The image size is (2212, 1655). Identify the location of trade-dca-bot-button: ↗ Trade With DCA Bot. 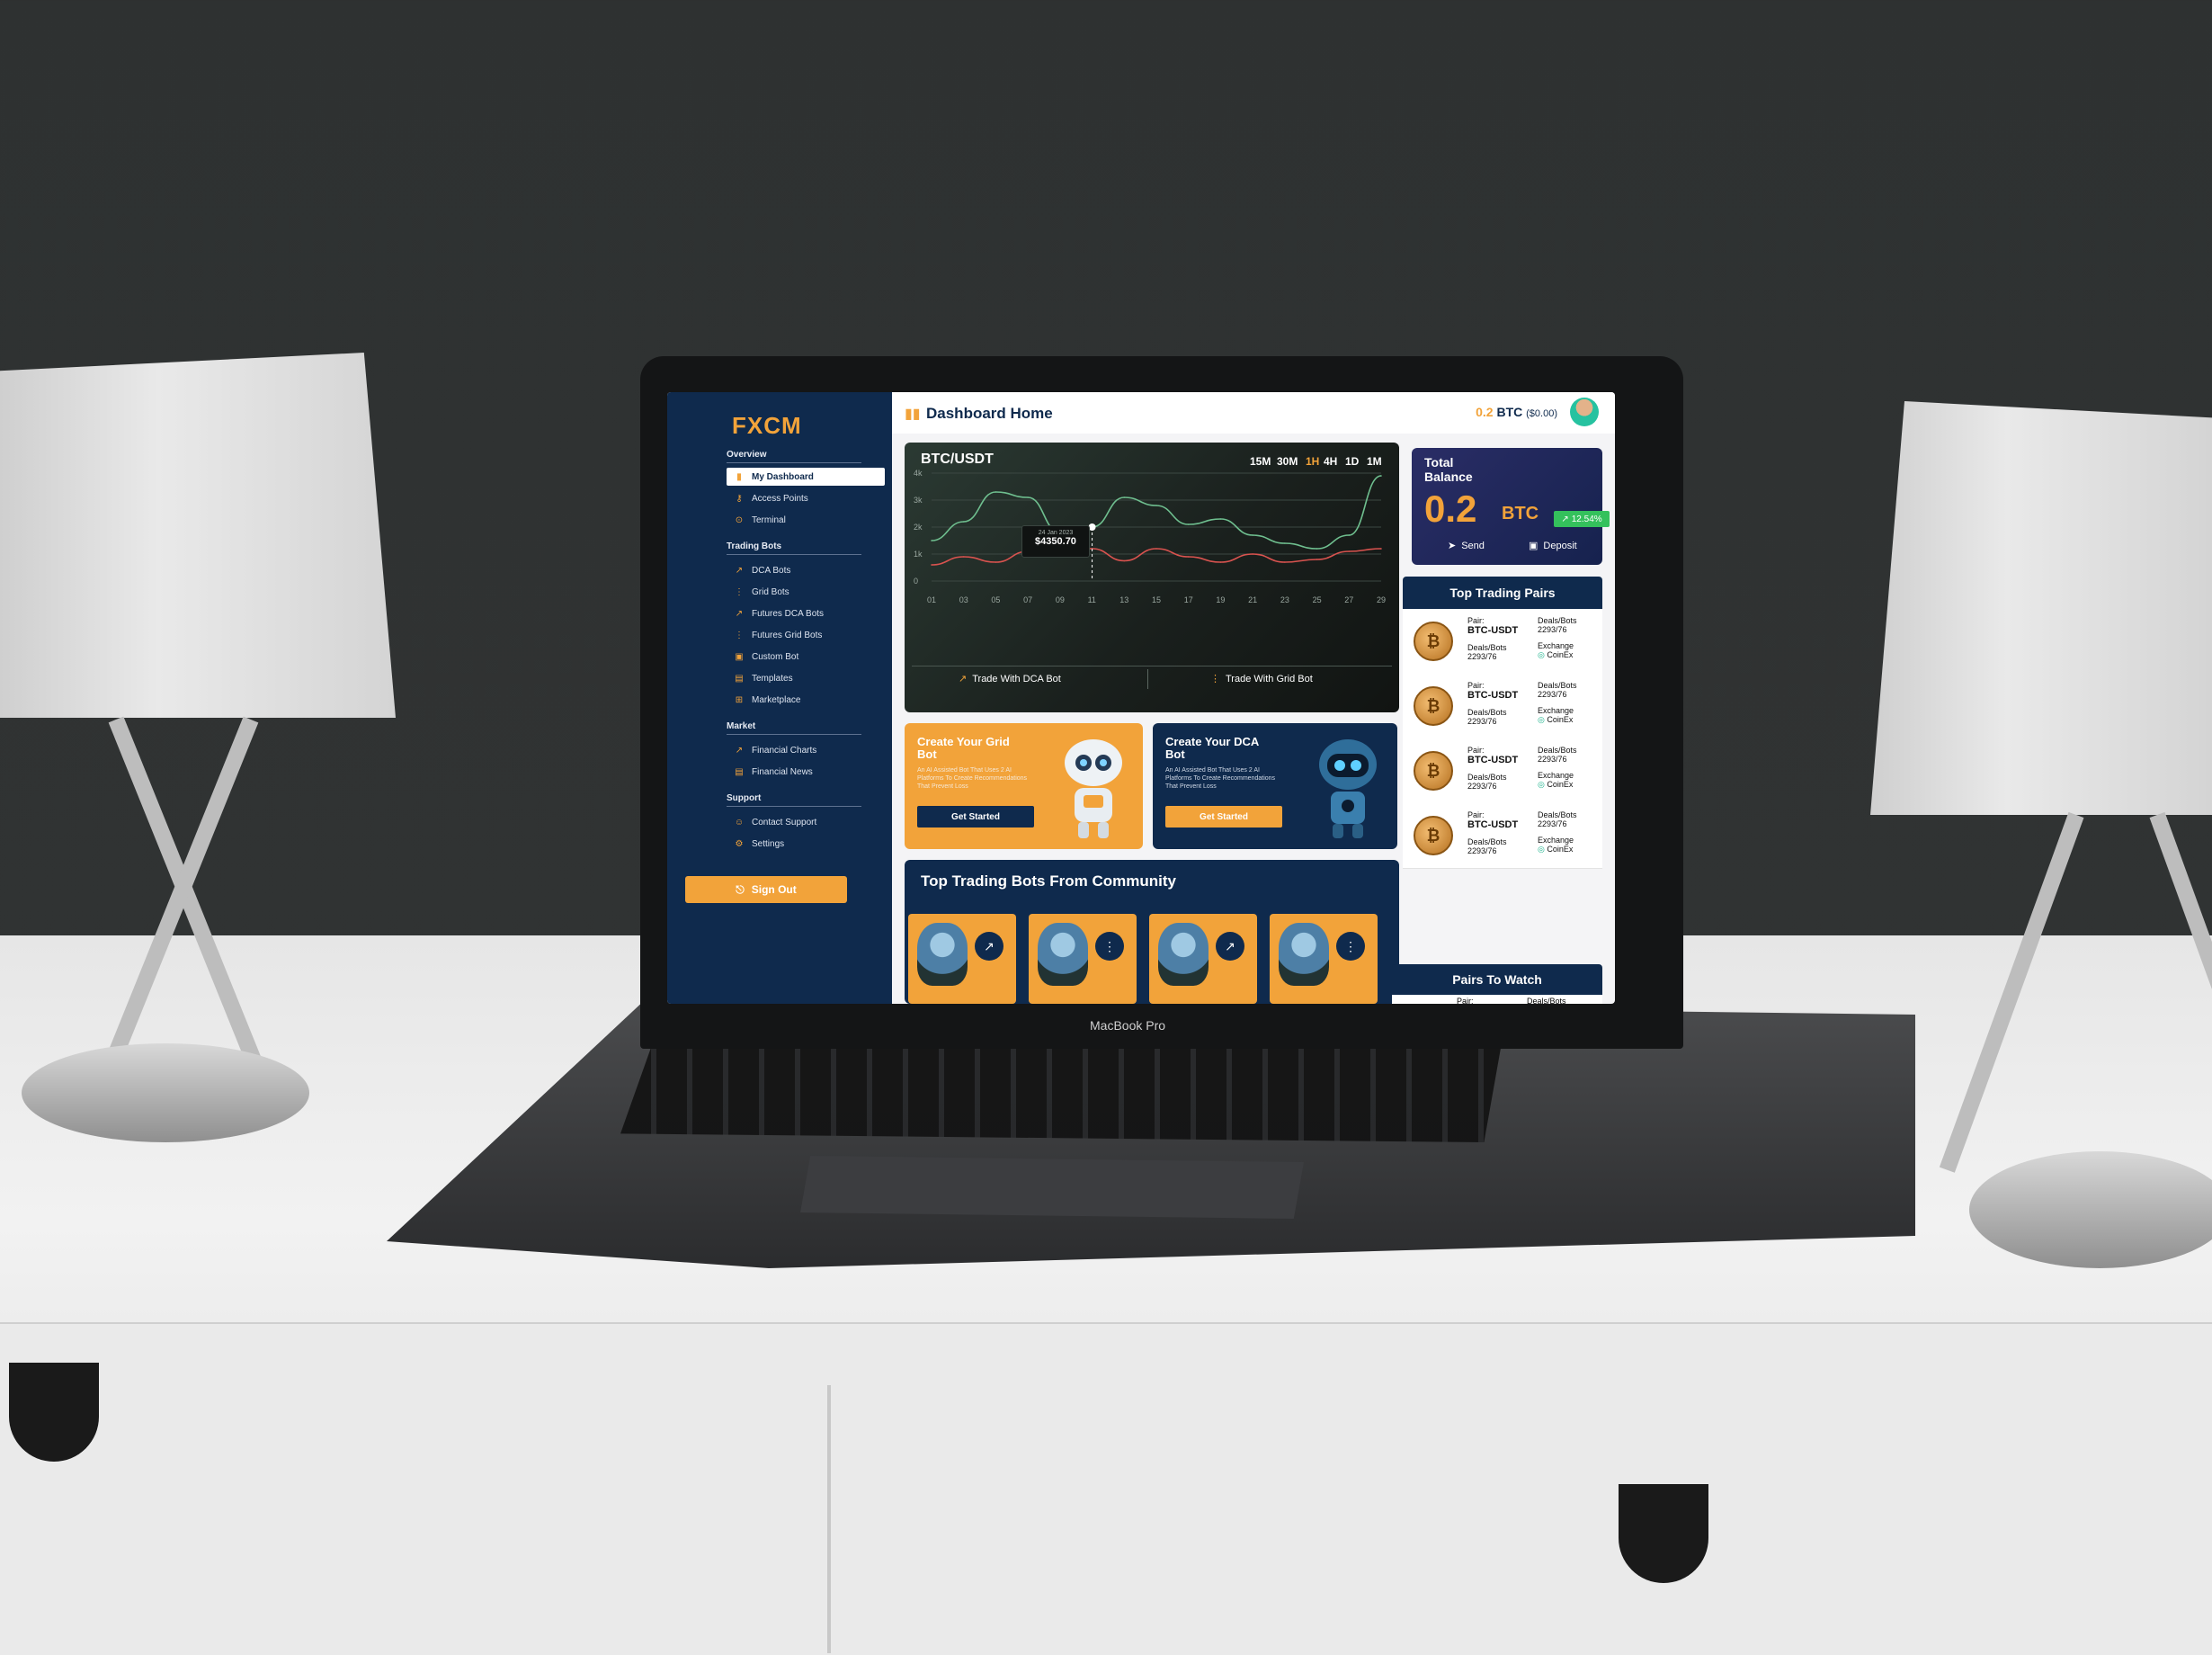
(1010, 679).